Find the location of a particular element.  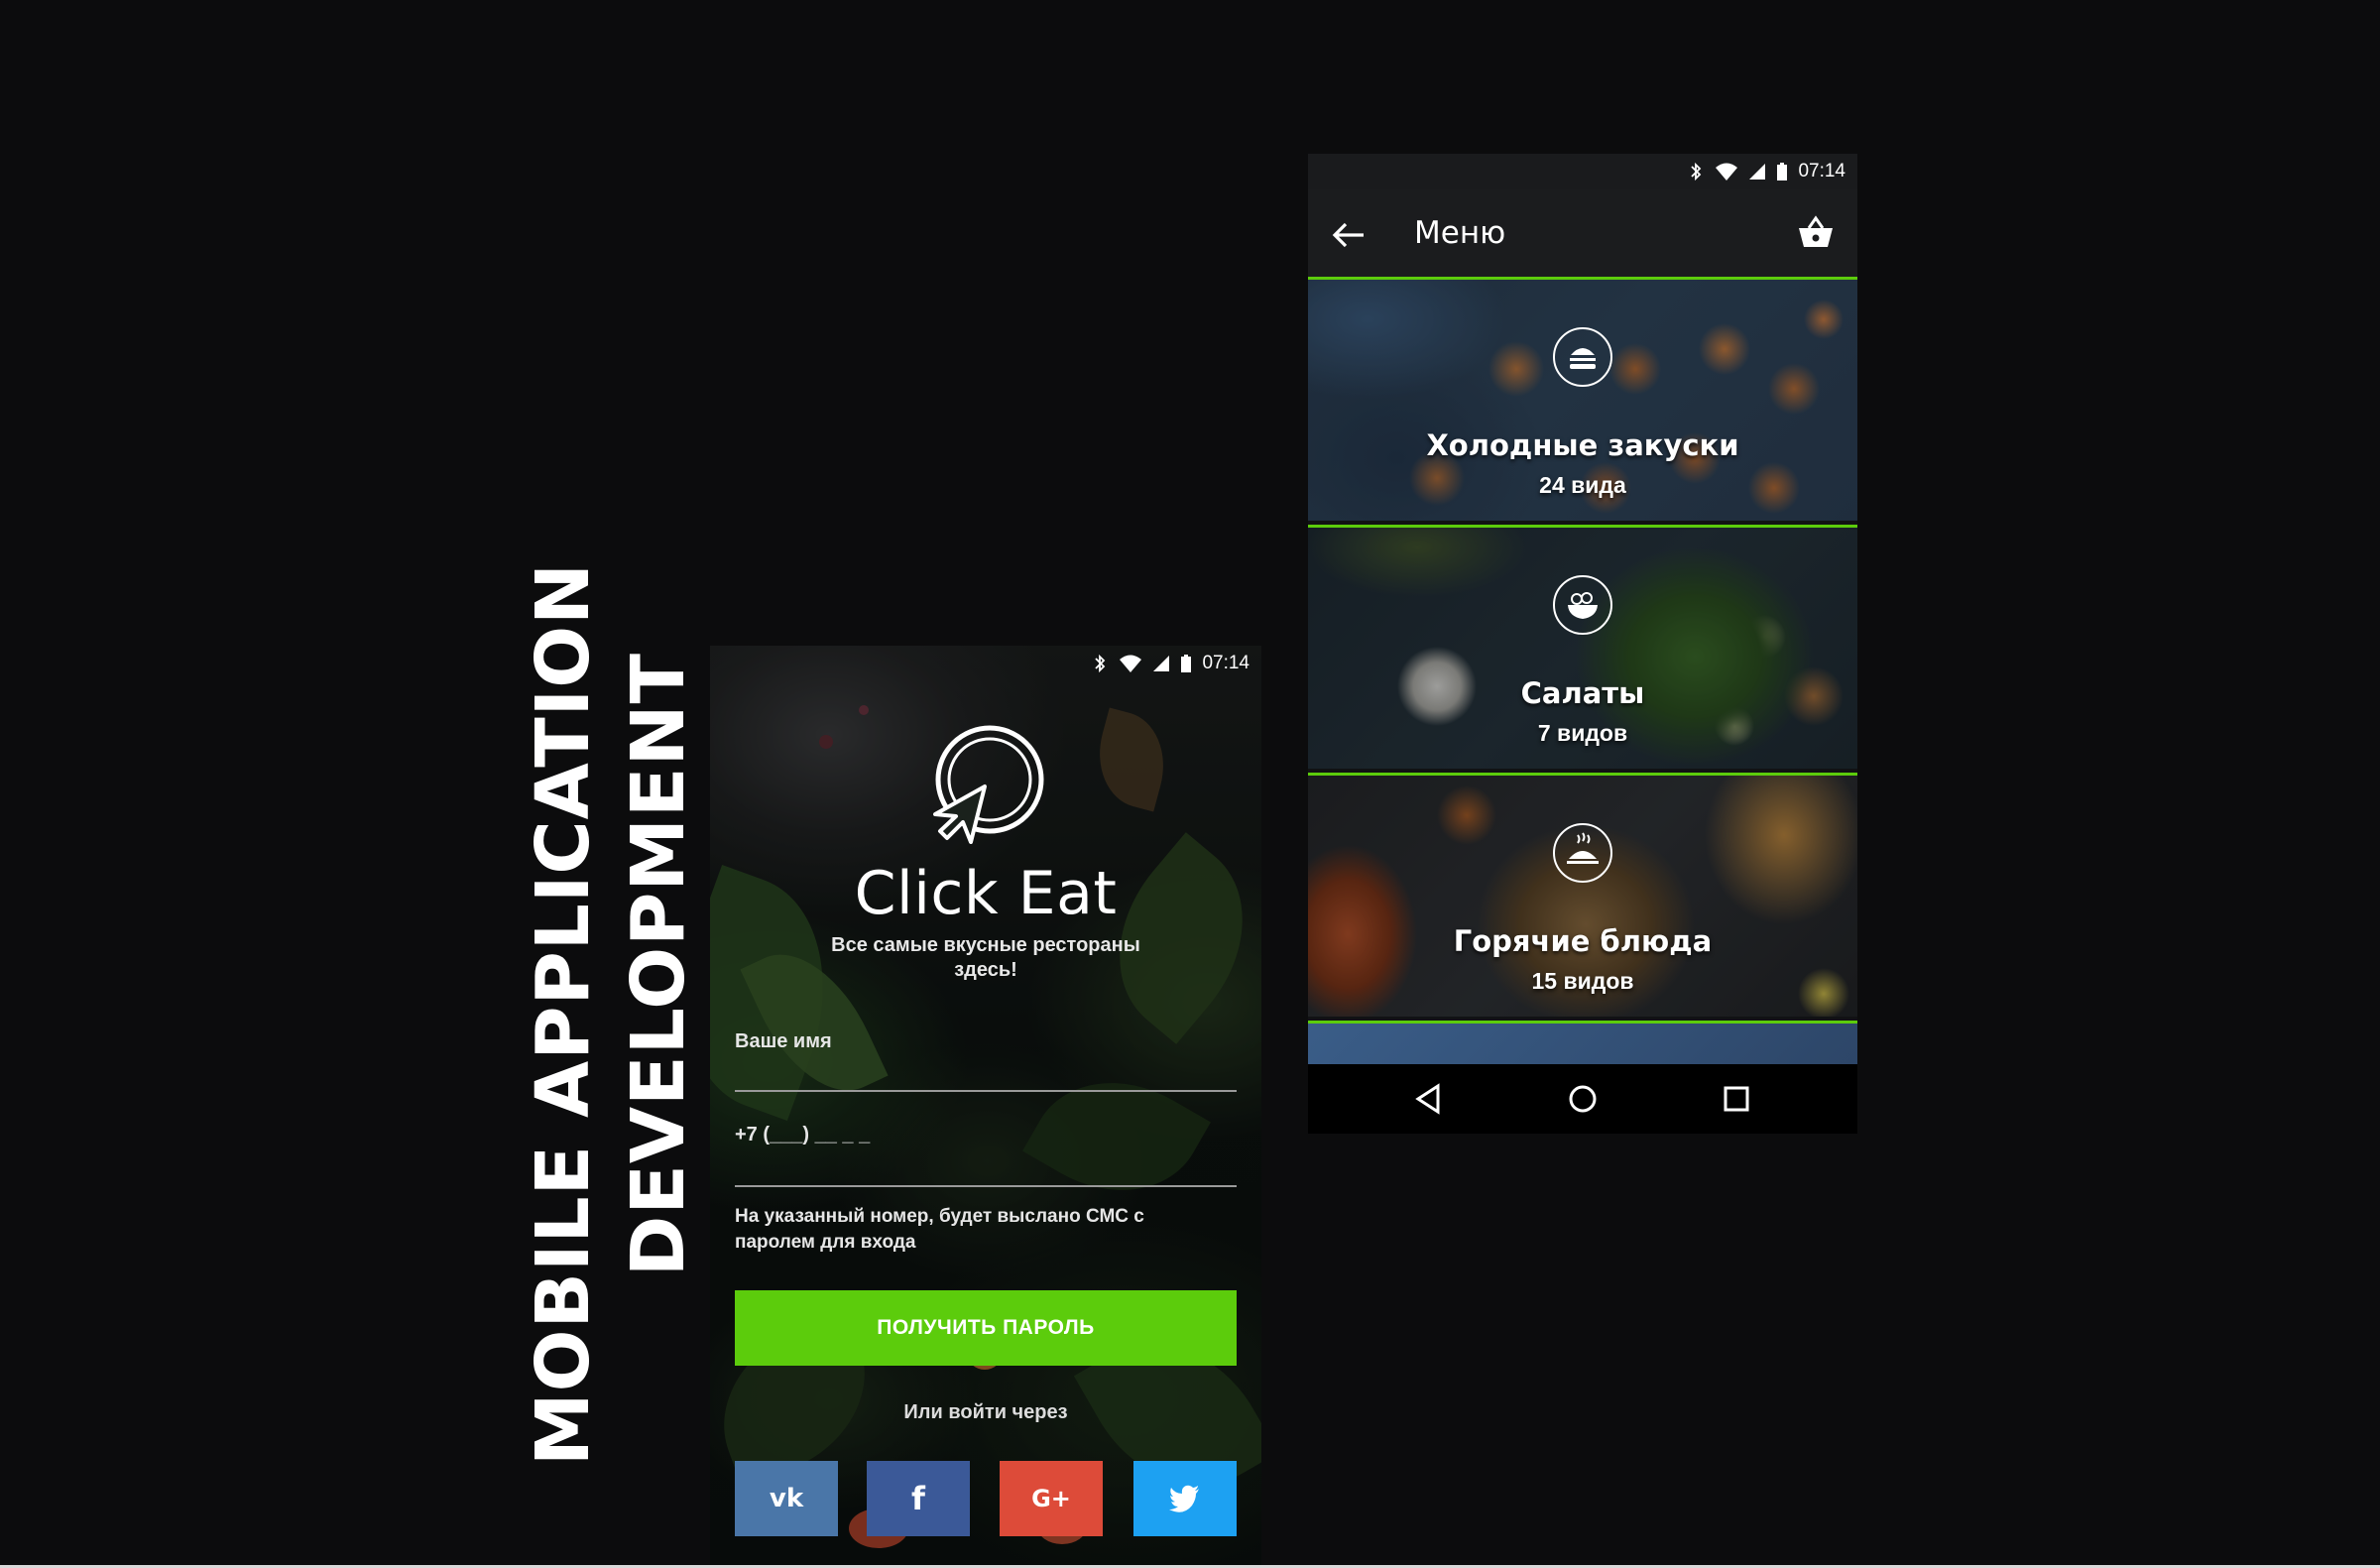

android-nav-bar is located at coordinates (1582, 1099).